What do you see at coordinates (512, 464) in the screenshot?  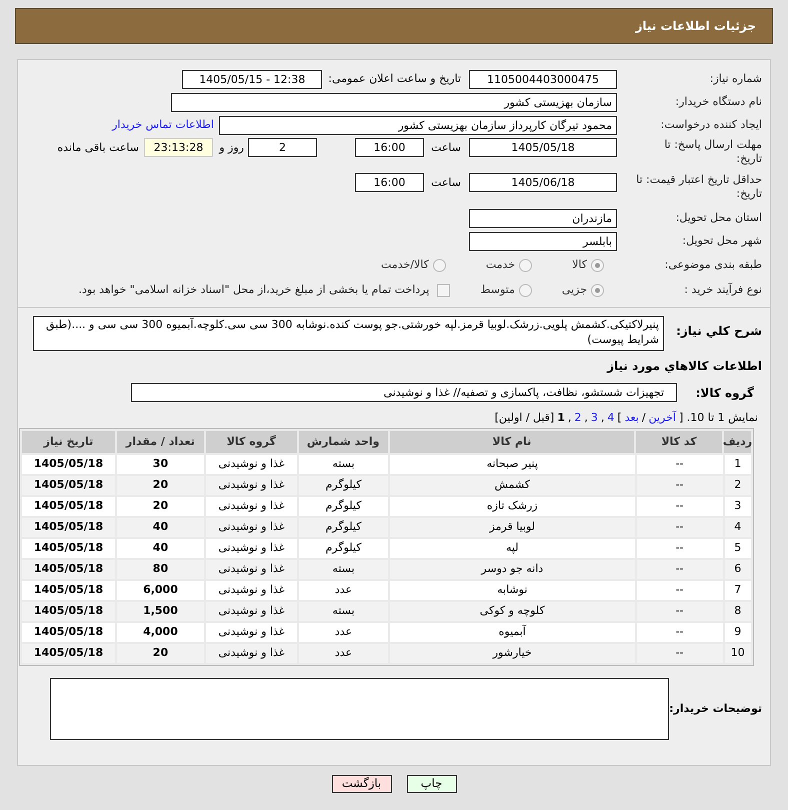 I see `table-cell: پنیر صبحانه` at bounding box center [512, 464].